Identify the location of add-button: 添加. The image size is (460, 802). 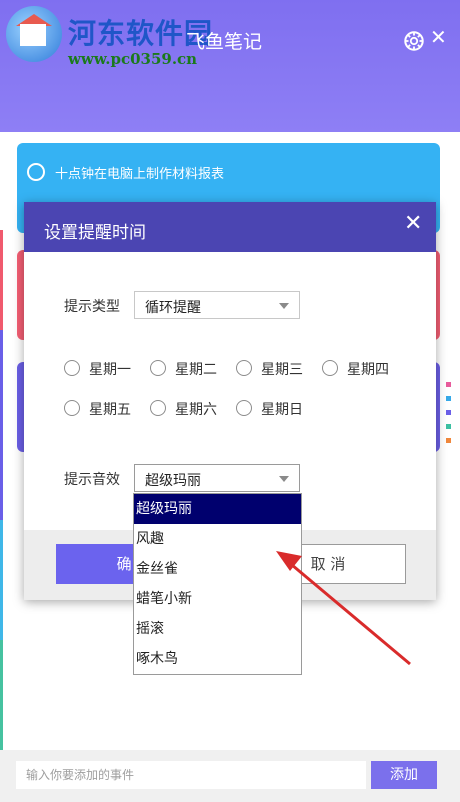
(404, 775).